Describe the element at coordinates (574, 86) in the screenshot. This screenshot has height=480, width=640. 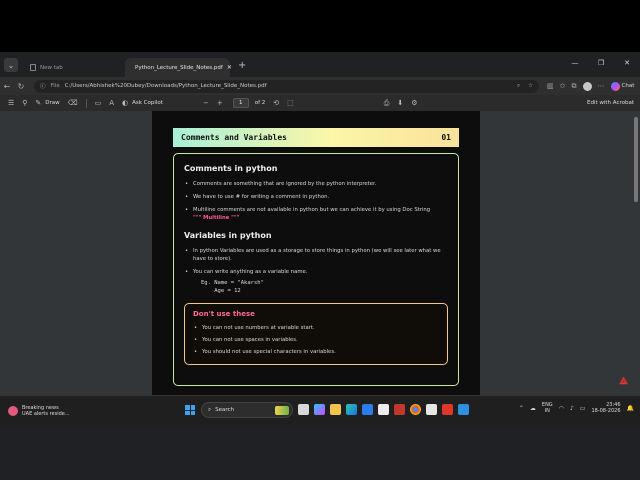
I see `collections-icon: ⧉` at that location.